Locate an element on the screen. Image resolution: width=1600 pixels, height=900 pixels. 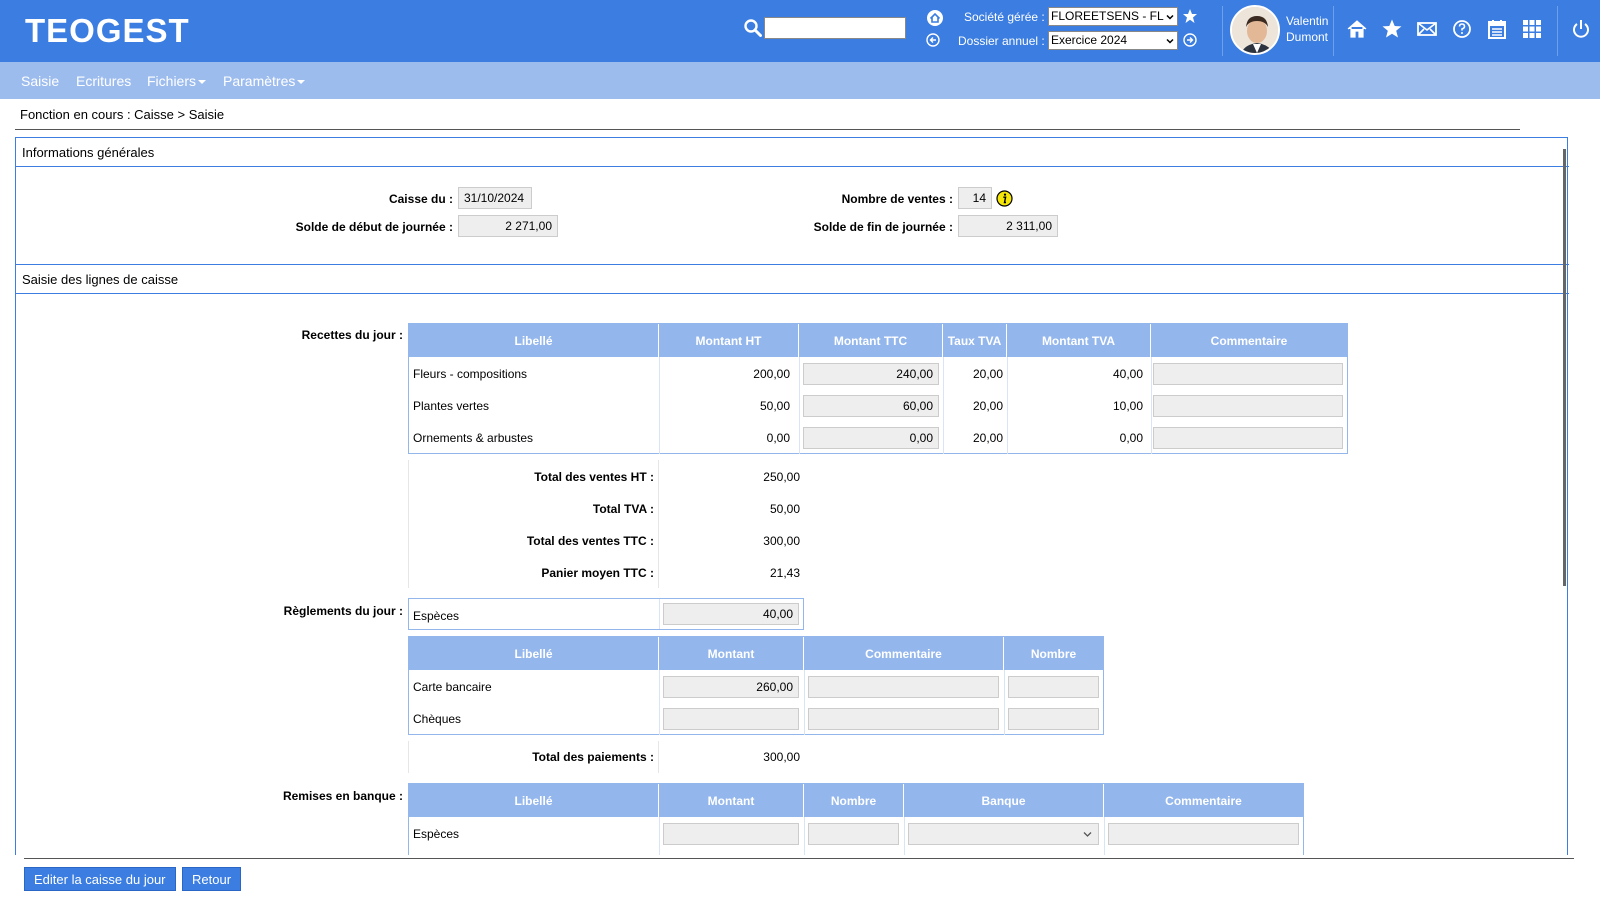
reglements-table-header: Libellé Montant Commentaire Nombre is located at coordinates (756, 653).